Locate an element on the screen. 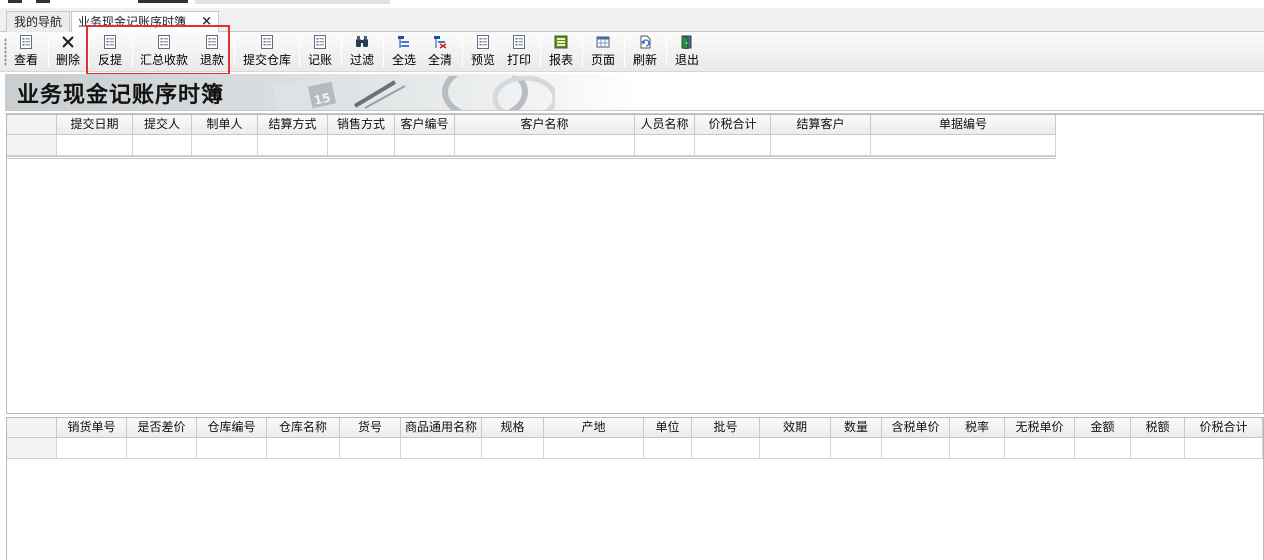 The height and width of the screenshot is (560, 1264). toolbar-grip is located at coordinates (5, 52).